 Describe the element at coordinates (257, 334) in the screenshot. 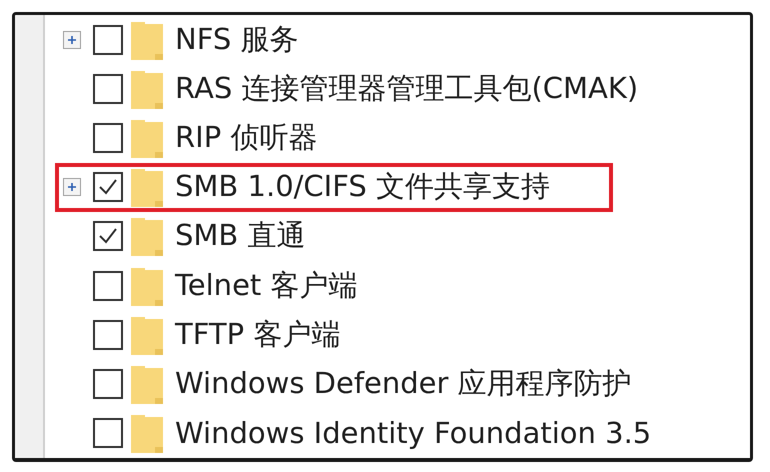

I see `feature-label: TFTP 客户端` at that location.